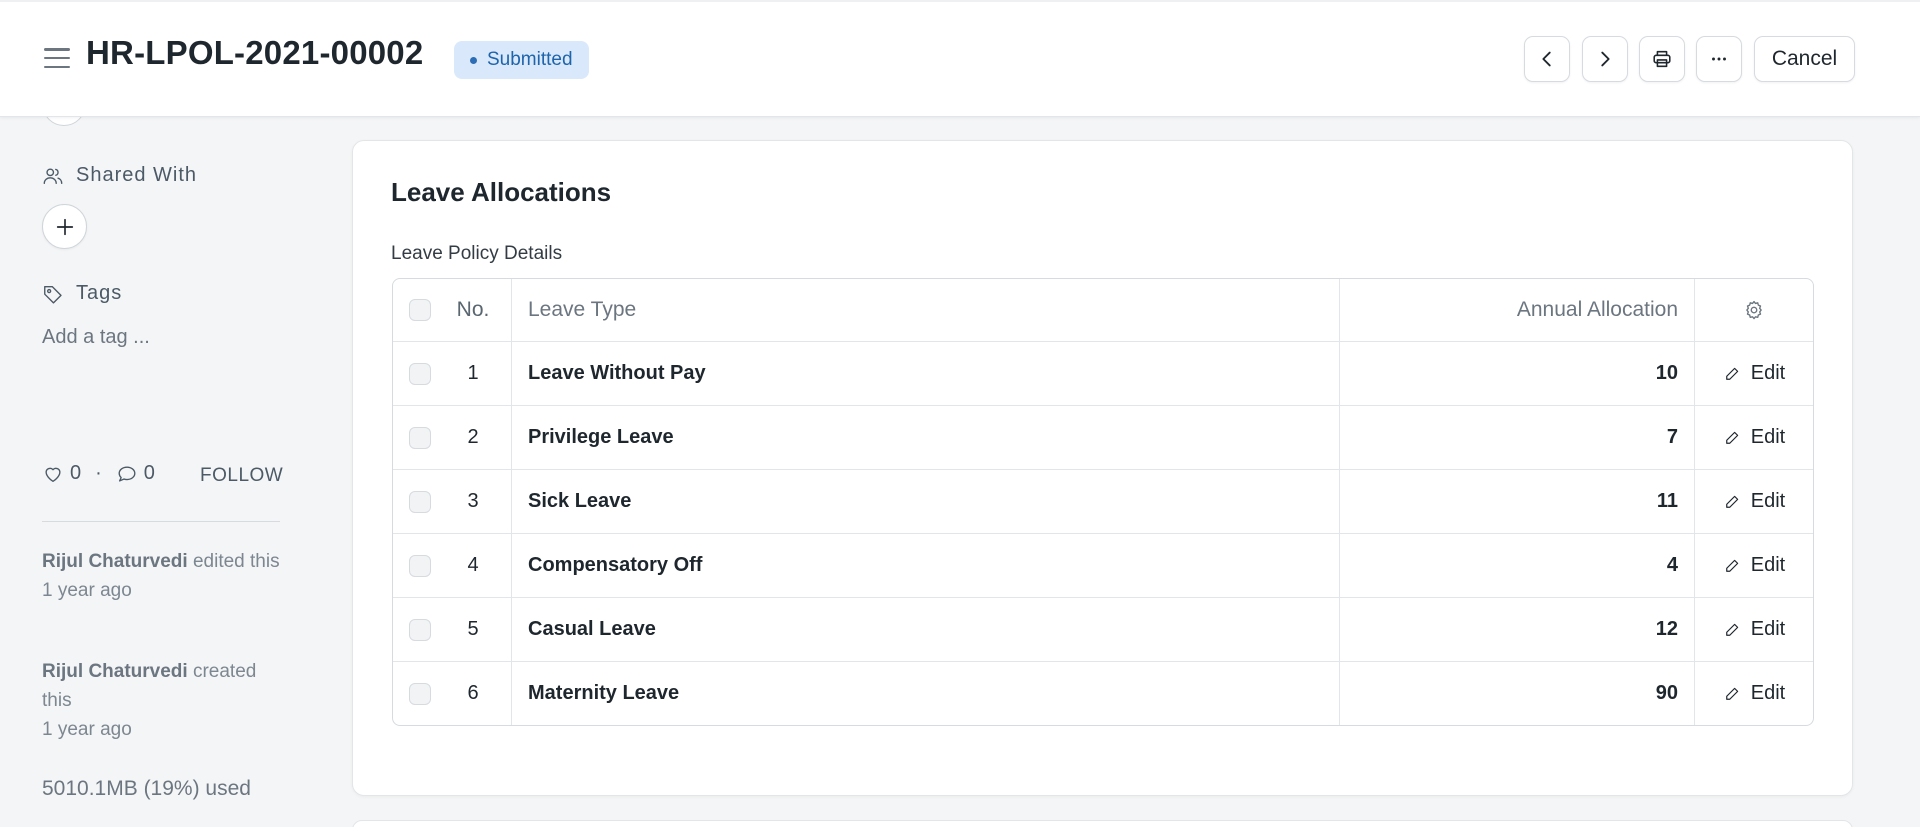 Image resolution: width=1920 pixels, height=827 pixels. Describe the element at coordinates (473, 501) in the screenshot. I see `row-number: 3` at that location.